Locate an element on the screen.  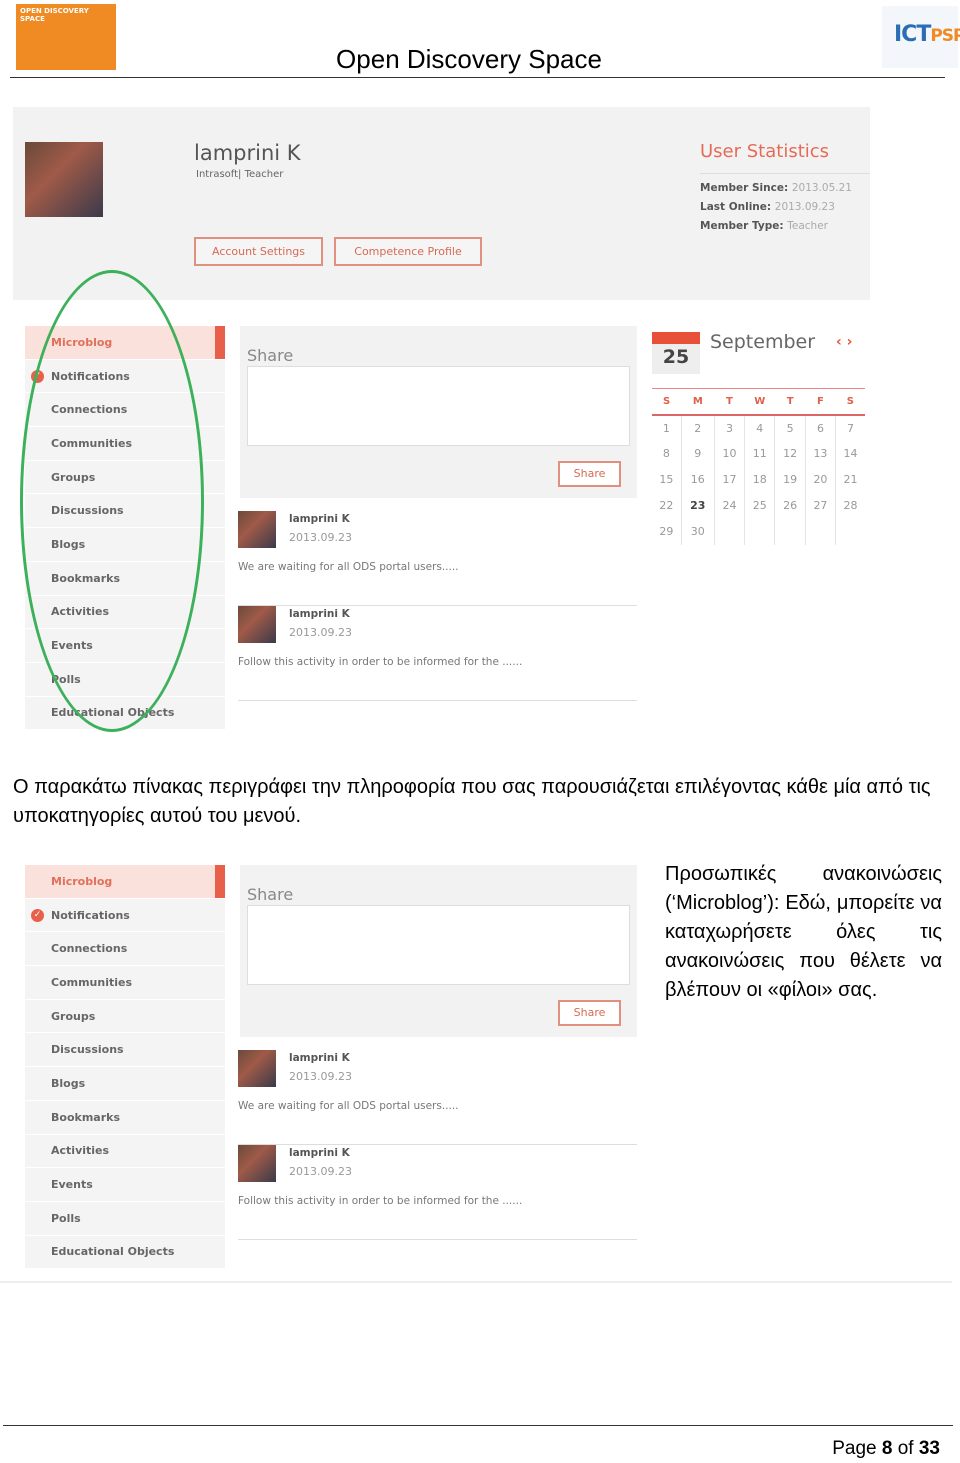
page-number: Page 8 of 33 is located at coordinates (886, 1448).